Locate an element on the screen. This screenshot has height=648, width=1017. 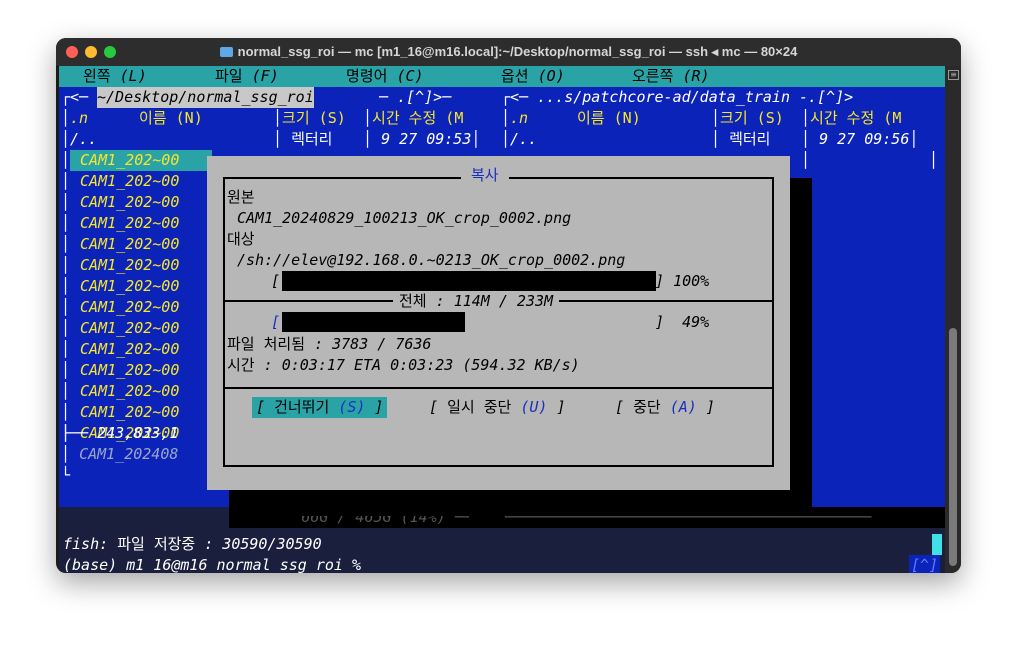
right-panel-edge: │ is located at coordinates (934, 160).